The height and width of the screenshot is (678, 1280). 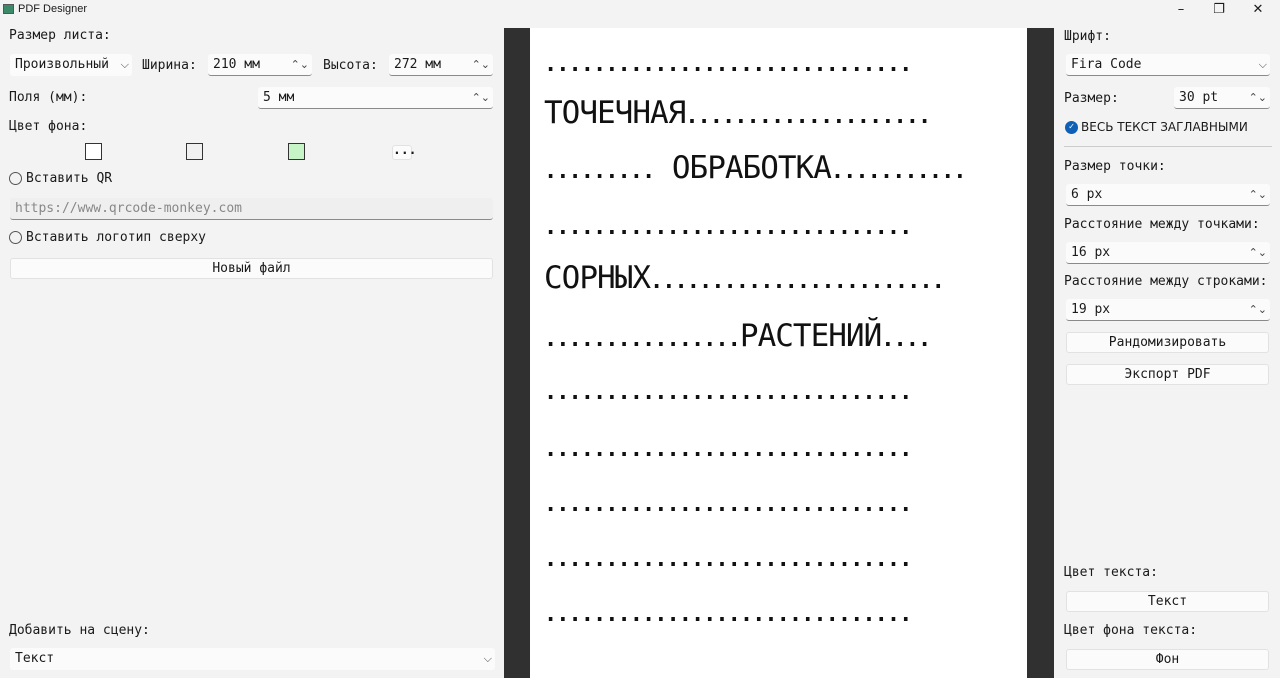 What do you see at coordinates (1168, 65) in the screenshot?
I see `font-select: Fira Code ⌵` at bounding box center [1168, 65].